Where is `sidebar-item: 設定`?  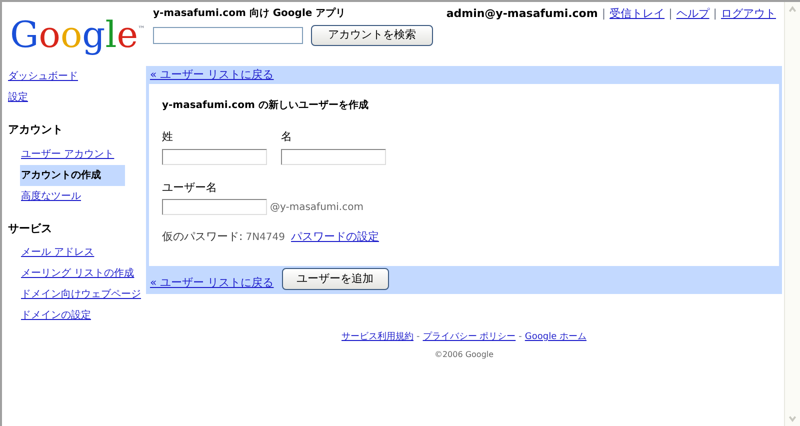 sidebar-item: 設定 is located at coordinates (18, 97).